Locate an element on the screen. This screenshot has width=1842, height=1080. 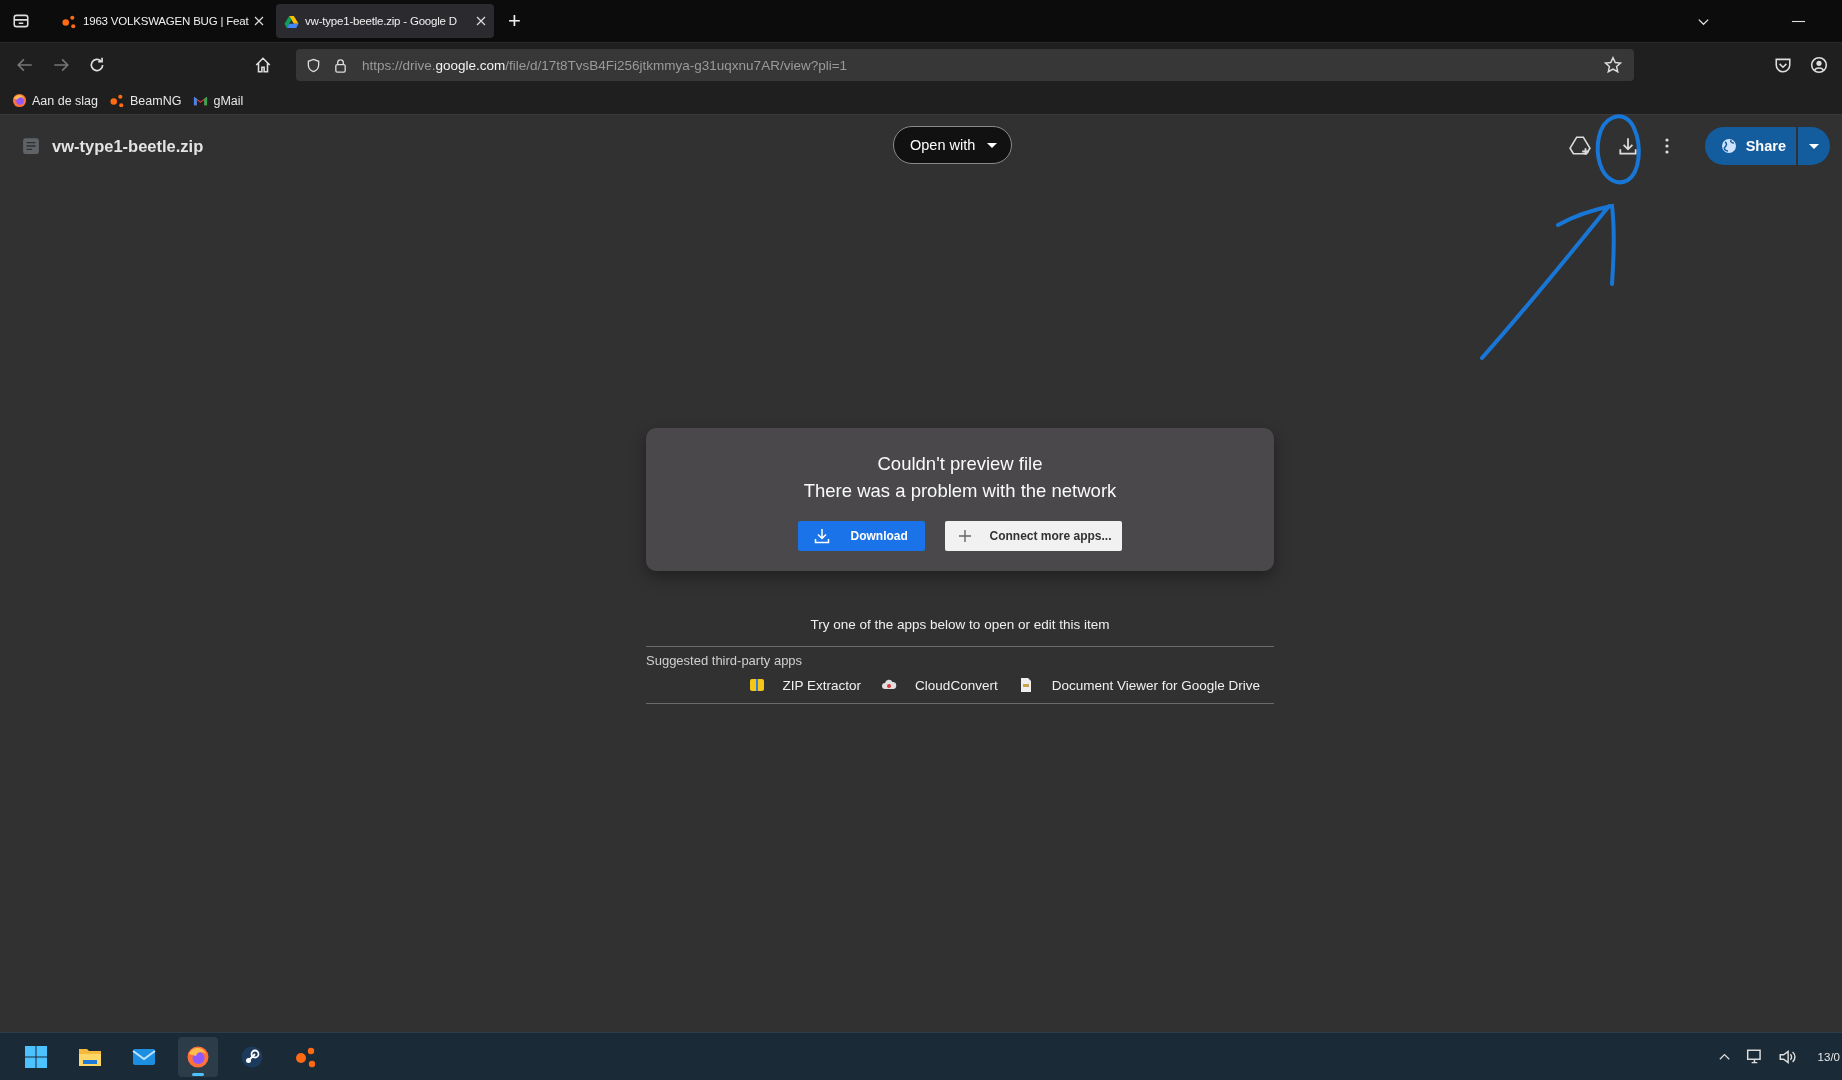
firefox-icon is located at coordinates (198, 1056).